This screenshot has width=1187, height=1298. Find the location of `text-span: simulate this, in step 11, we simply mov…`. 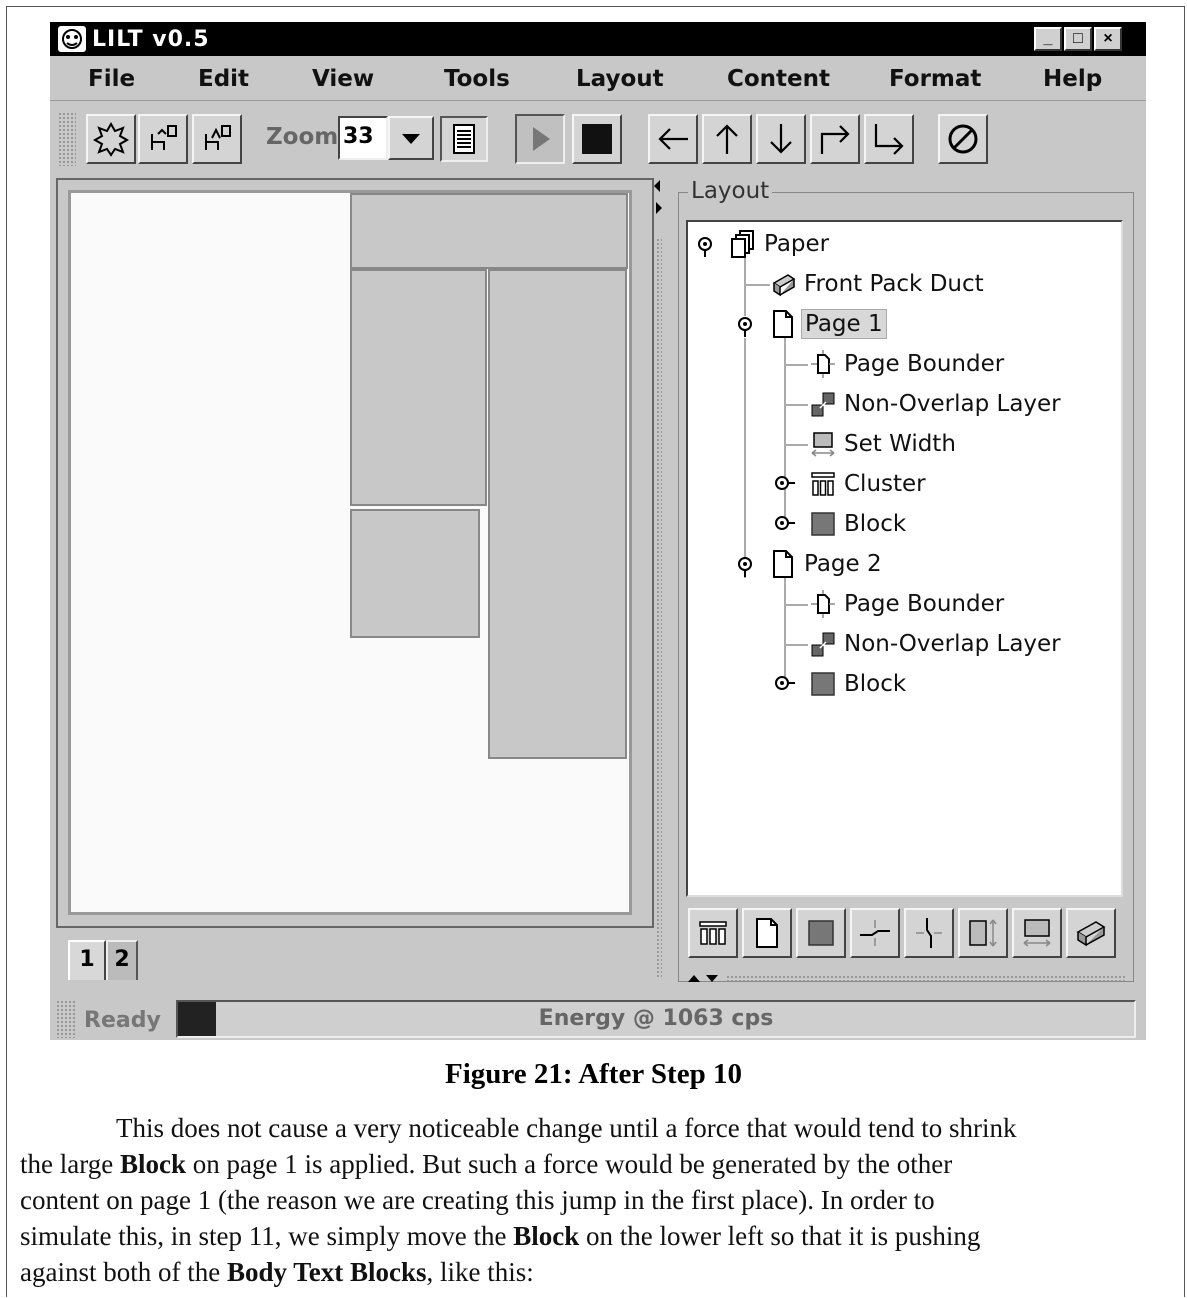

text-span: simulate this, in step 11, we simply mov… is located at coordinates (267, 1236).